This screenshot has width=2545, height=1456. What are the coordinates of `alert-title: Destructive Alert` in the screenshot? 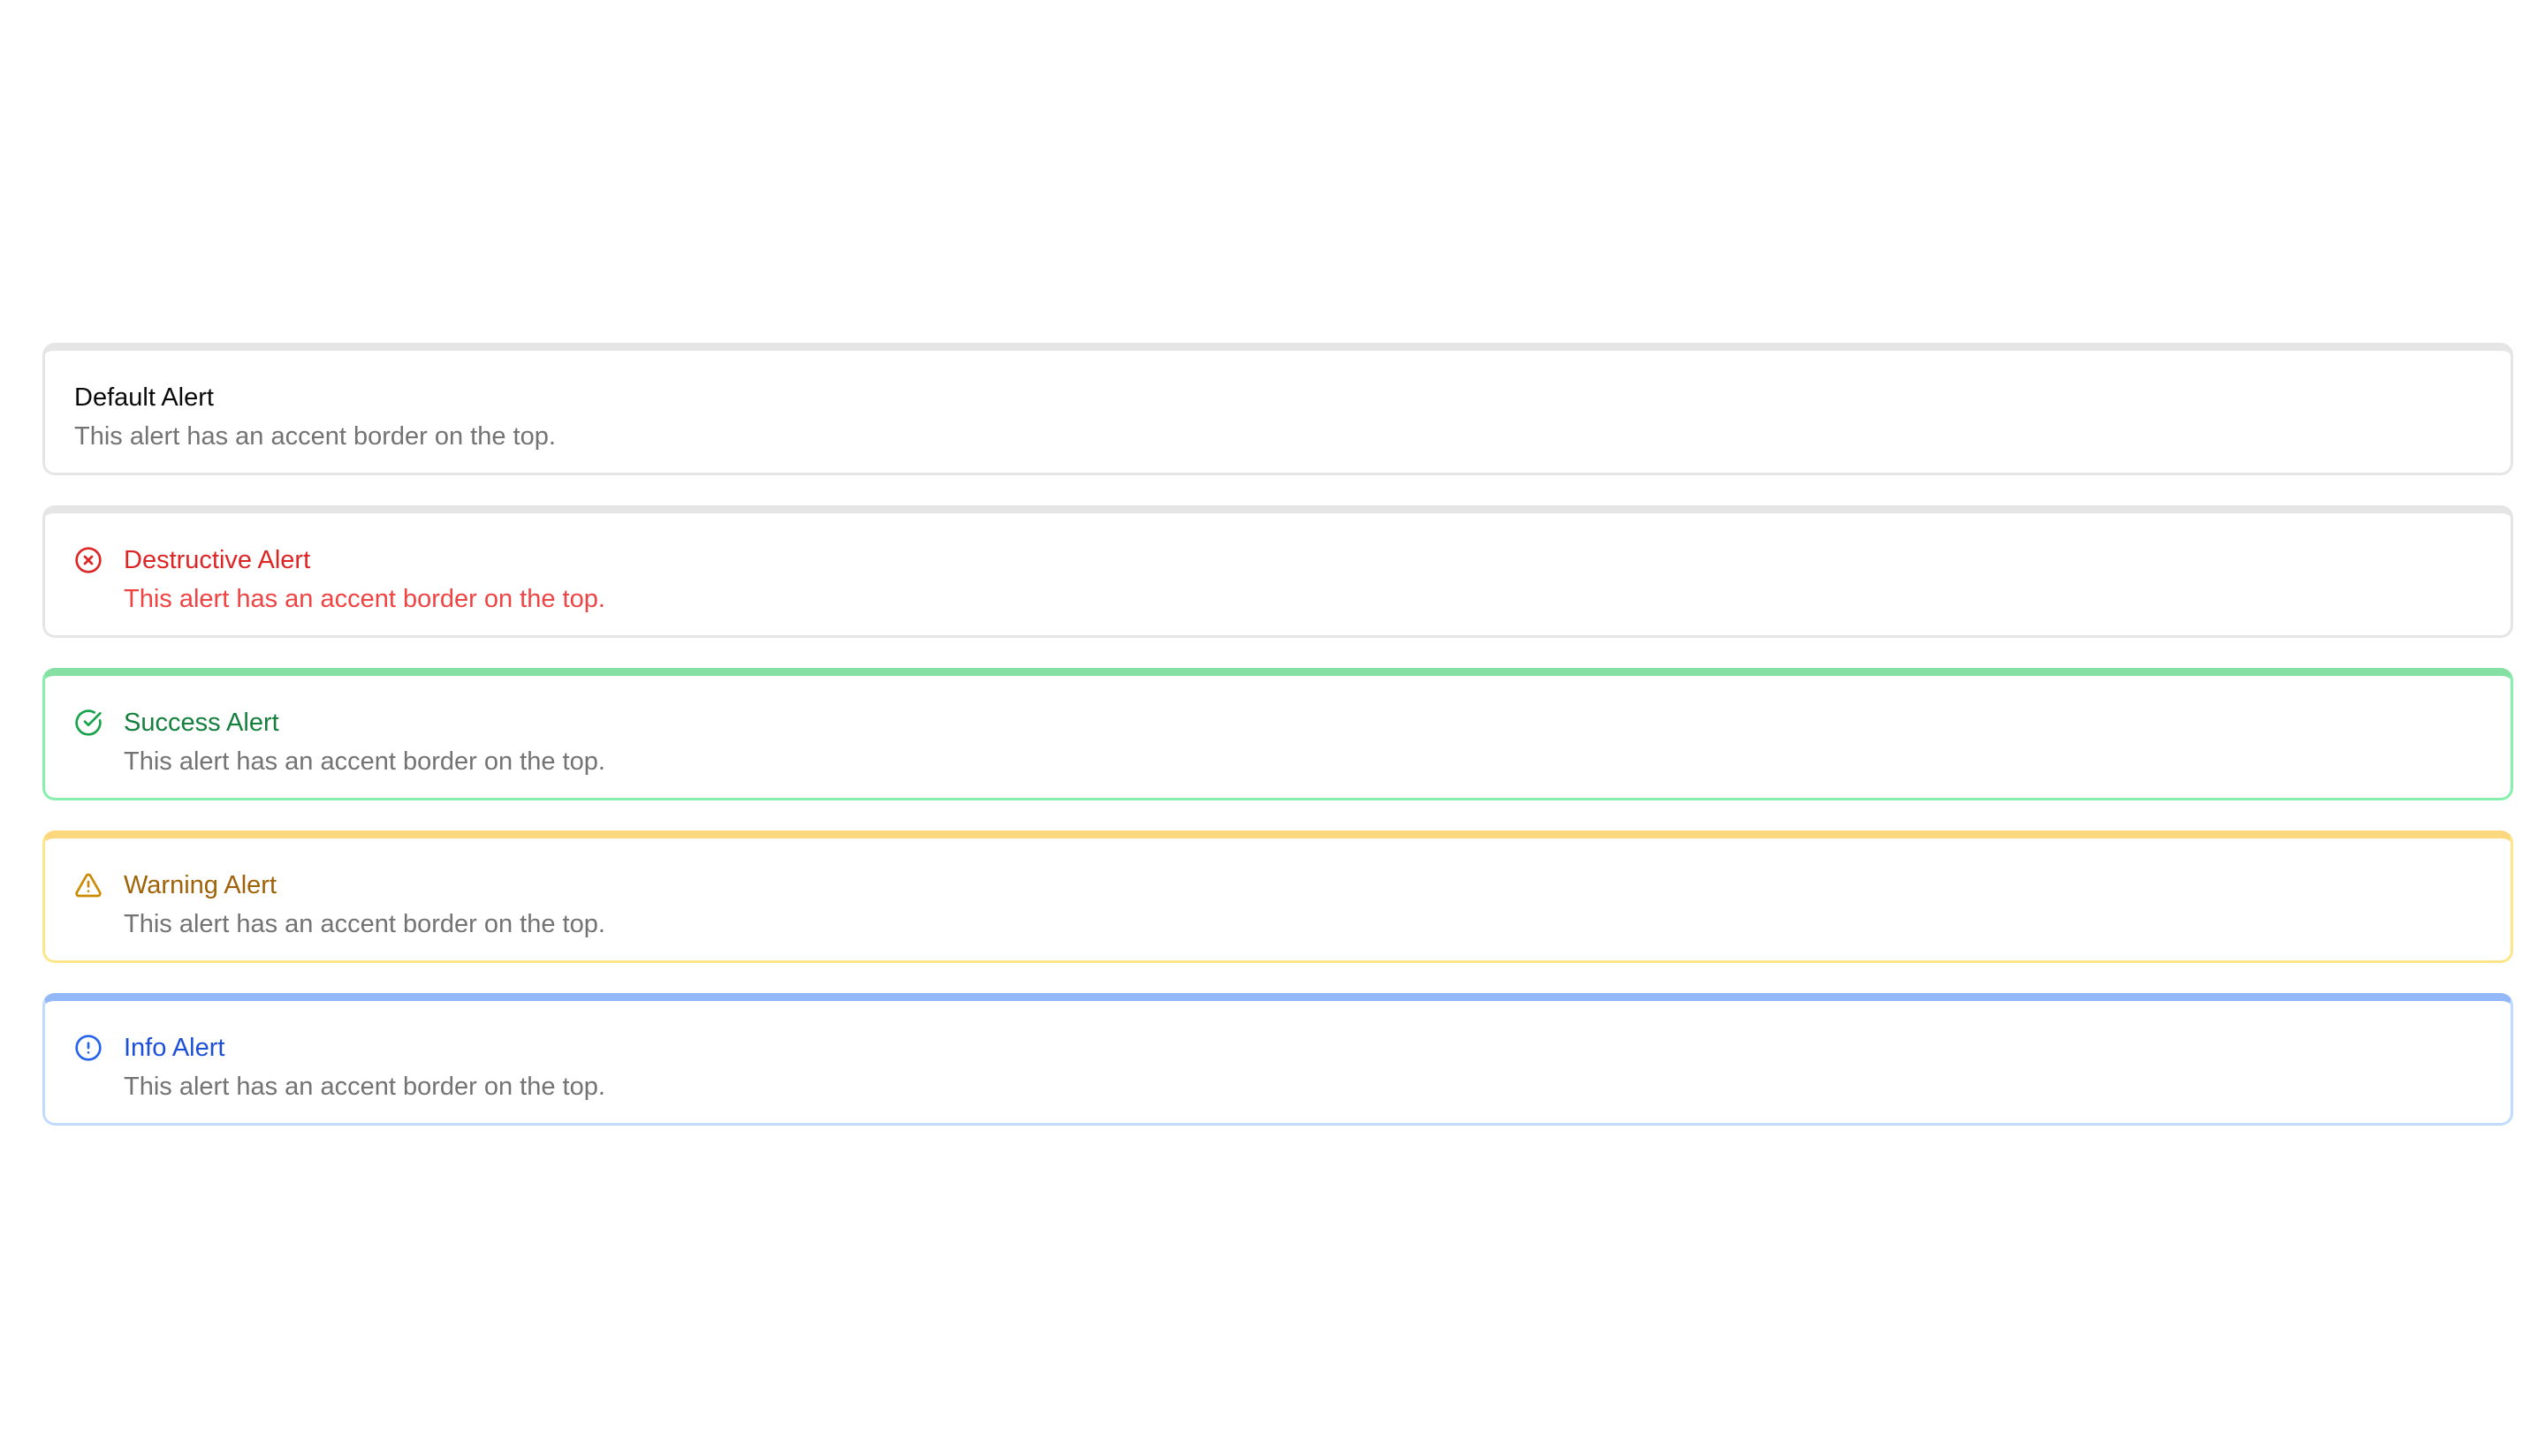 It's located at (217, 560).